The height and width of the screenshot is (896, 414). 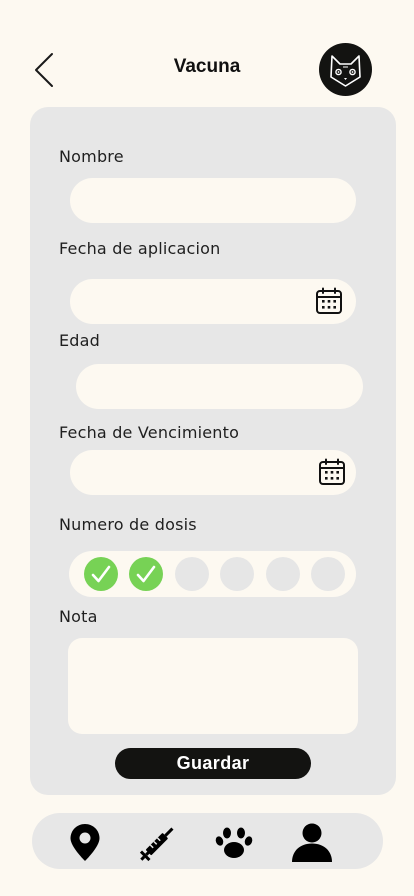 I want to click on cat-face-icon, so click(x=345, y=71).